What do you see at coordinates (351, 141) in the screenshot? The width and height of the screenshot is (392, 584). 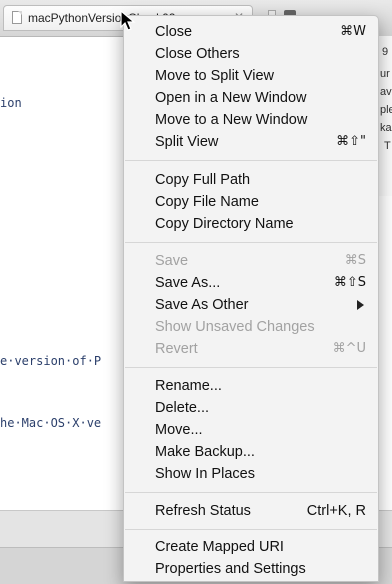 I see `menu-item-shortcut: ⌘⇧"` at bounding box center [351, 141].